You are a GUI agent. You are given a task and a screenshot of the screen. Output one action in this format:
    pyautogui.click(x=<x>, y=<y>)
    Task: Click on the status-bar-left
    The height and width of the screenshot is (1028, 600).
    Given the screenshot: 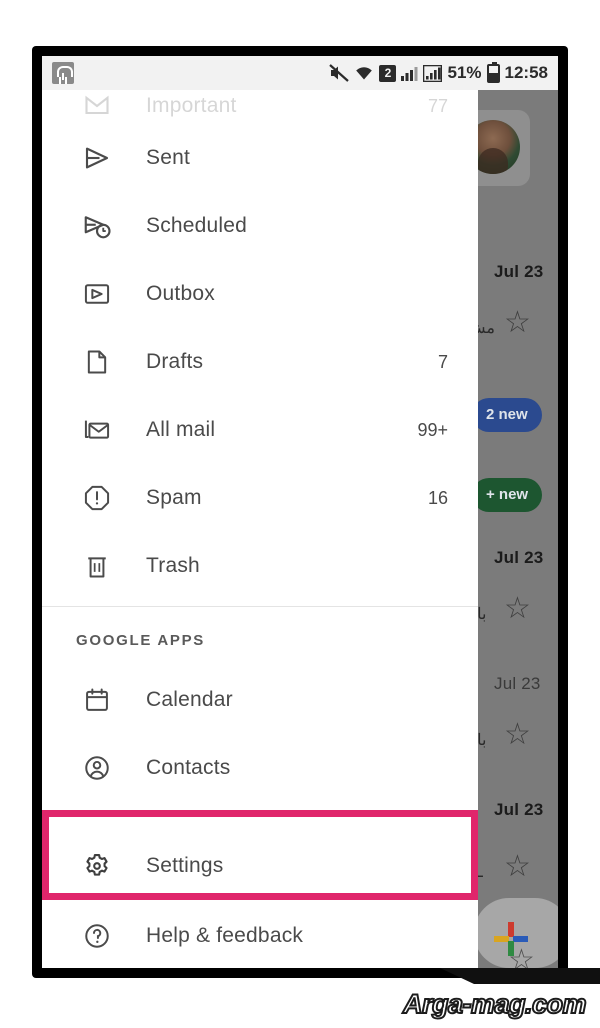 What is the action you would take?
    pyautogui.click(x=63, y=73)
    